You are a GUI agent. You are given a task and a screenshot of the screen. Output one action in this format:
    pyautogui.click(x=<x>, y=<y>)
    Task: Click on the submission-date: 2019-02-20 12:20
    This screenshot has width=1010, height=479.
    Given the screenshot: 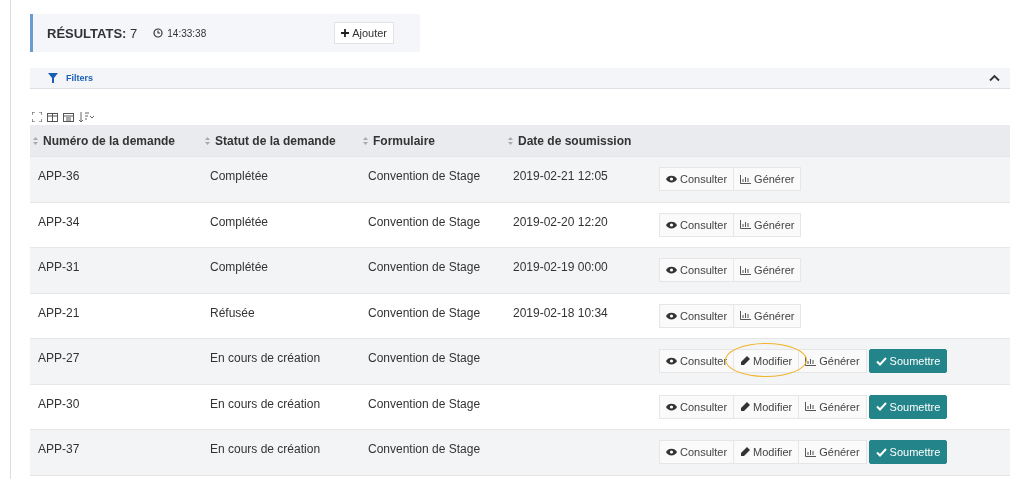 What is the action you would take?
    pyautogui.click(x=560, y=221)
    